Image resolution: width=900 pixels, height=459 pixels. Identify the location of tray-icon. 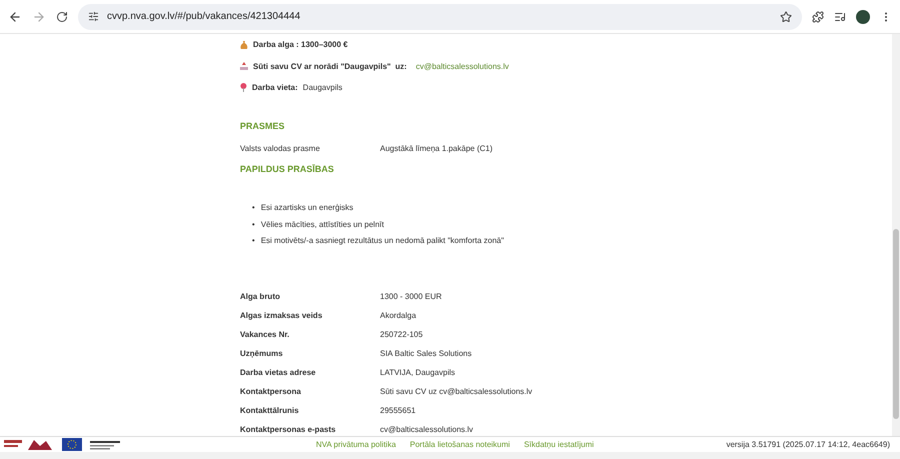
(244, 66).